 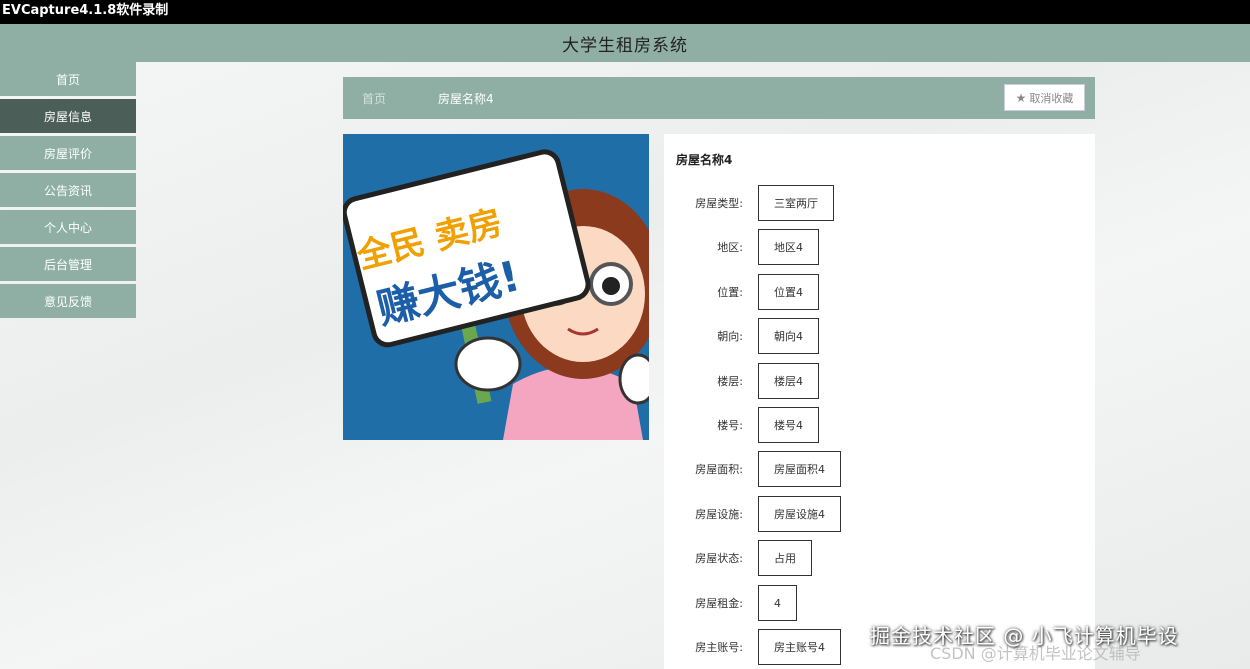 What do you see at coordinates (68, 79) in the screenshot?
I see `sidebar-item-home: 首页` at bounding box center [68, 79].